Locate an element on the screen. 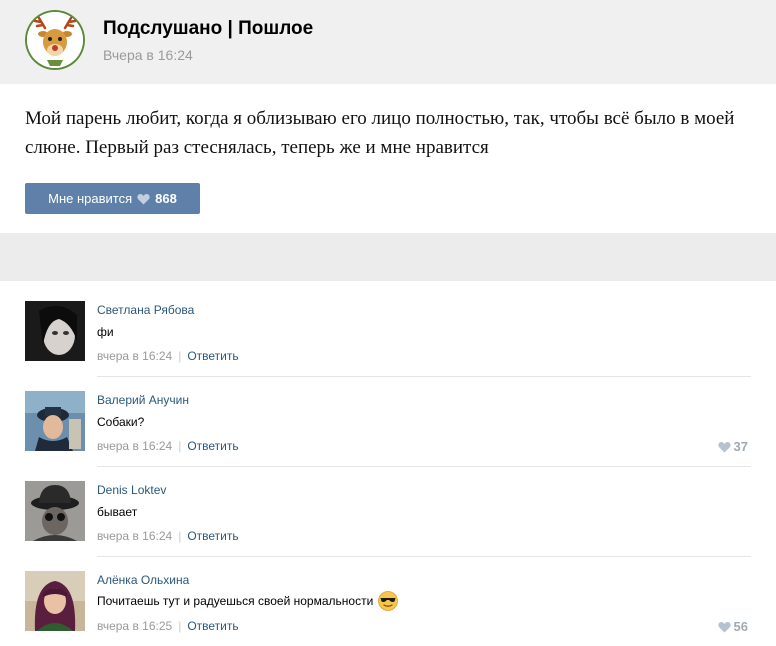  comment-text: Собаки? is located at coordinates (120, 422).